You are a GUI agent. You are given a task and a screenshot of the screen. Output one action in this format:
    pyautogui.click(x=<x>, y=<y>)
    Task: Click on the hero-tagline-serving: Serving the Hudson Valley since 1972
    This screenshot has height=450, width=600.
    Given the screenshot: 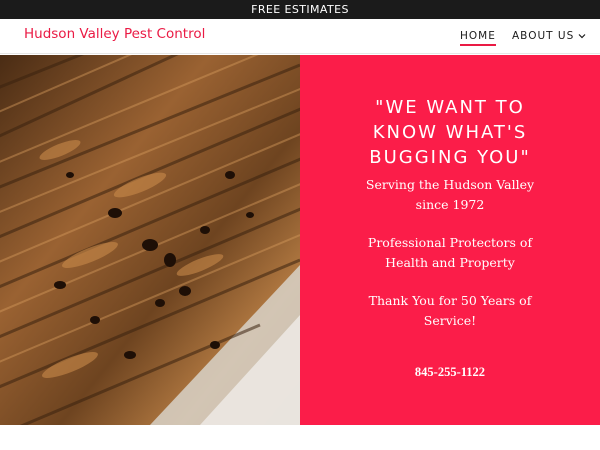 What is the action you would take?
    pyautogui.click(x=450, y=194)
    